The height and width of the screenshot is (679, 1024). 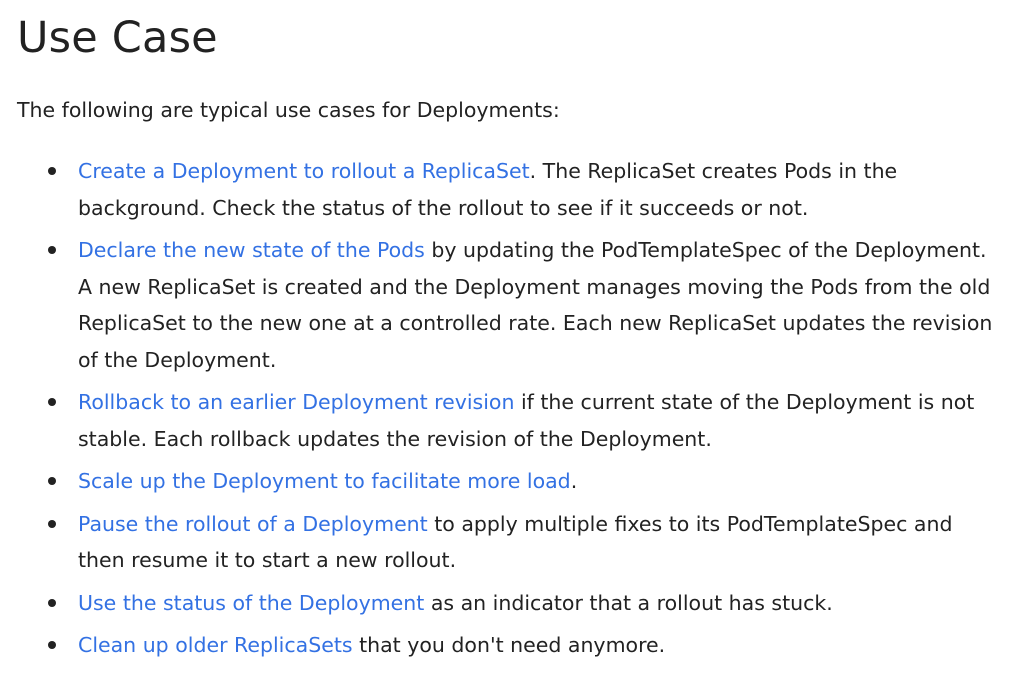 What do you see at coordinates (117, 38) in the screenshot?
I see `page-title: Use Case` at bounding box center [117, 38].